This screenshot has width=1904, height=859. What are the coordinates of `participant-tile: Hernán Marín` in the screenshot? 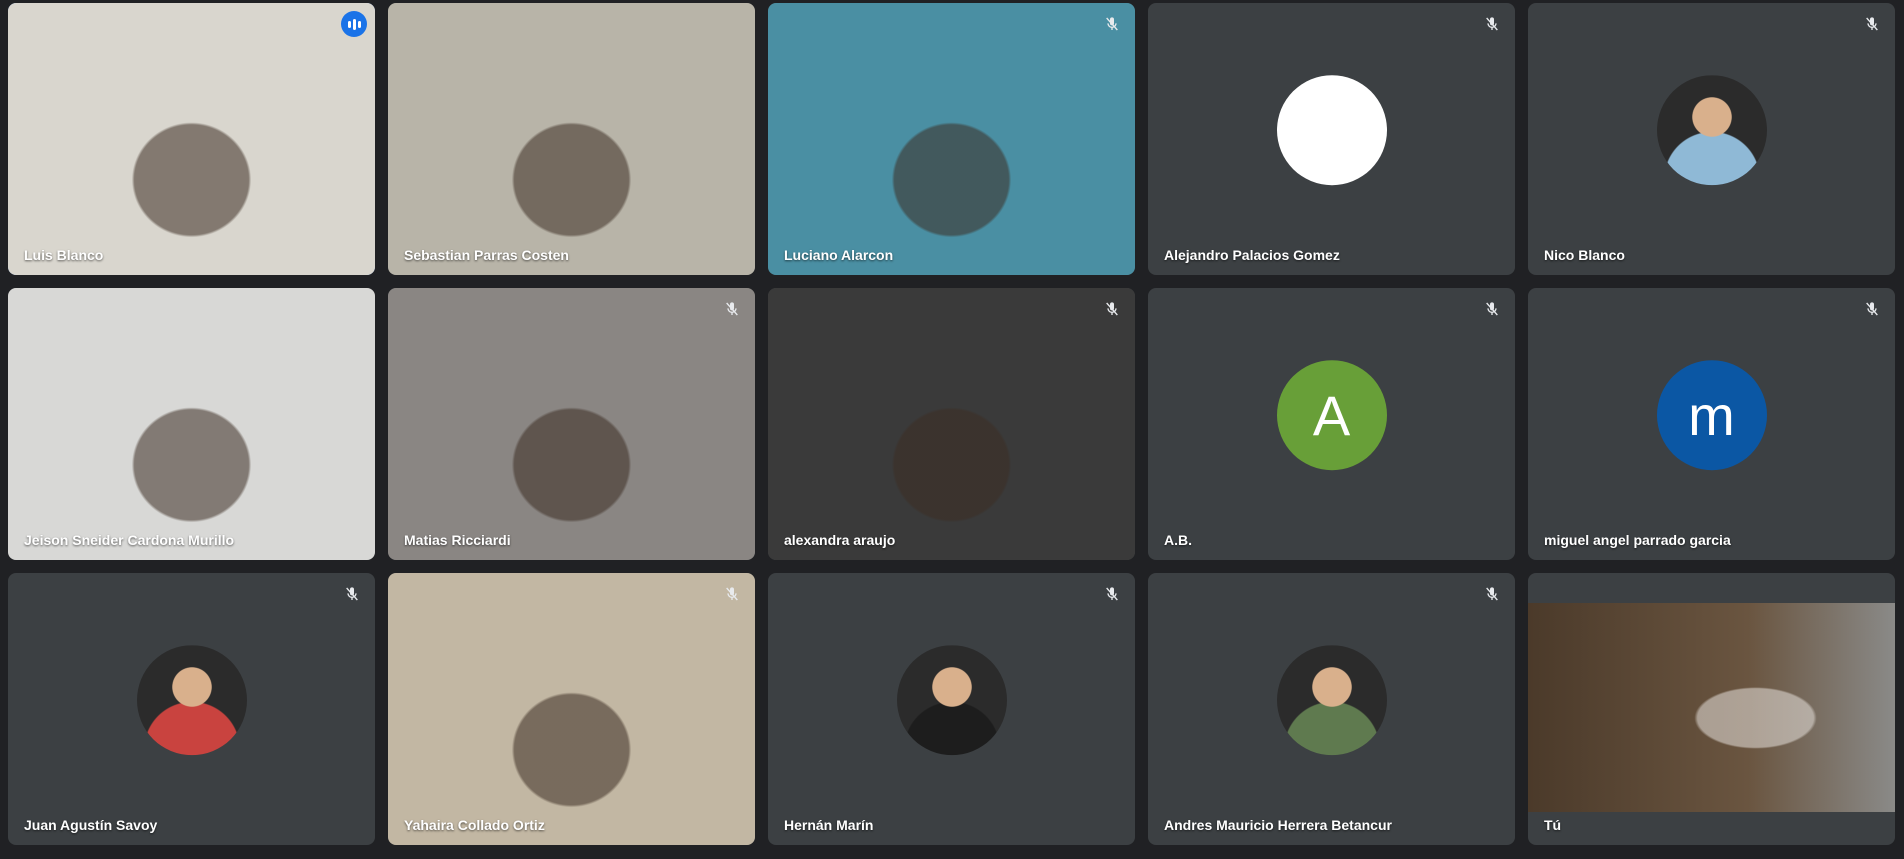 It's located at (951, 709).